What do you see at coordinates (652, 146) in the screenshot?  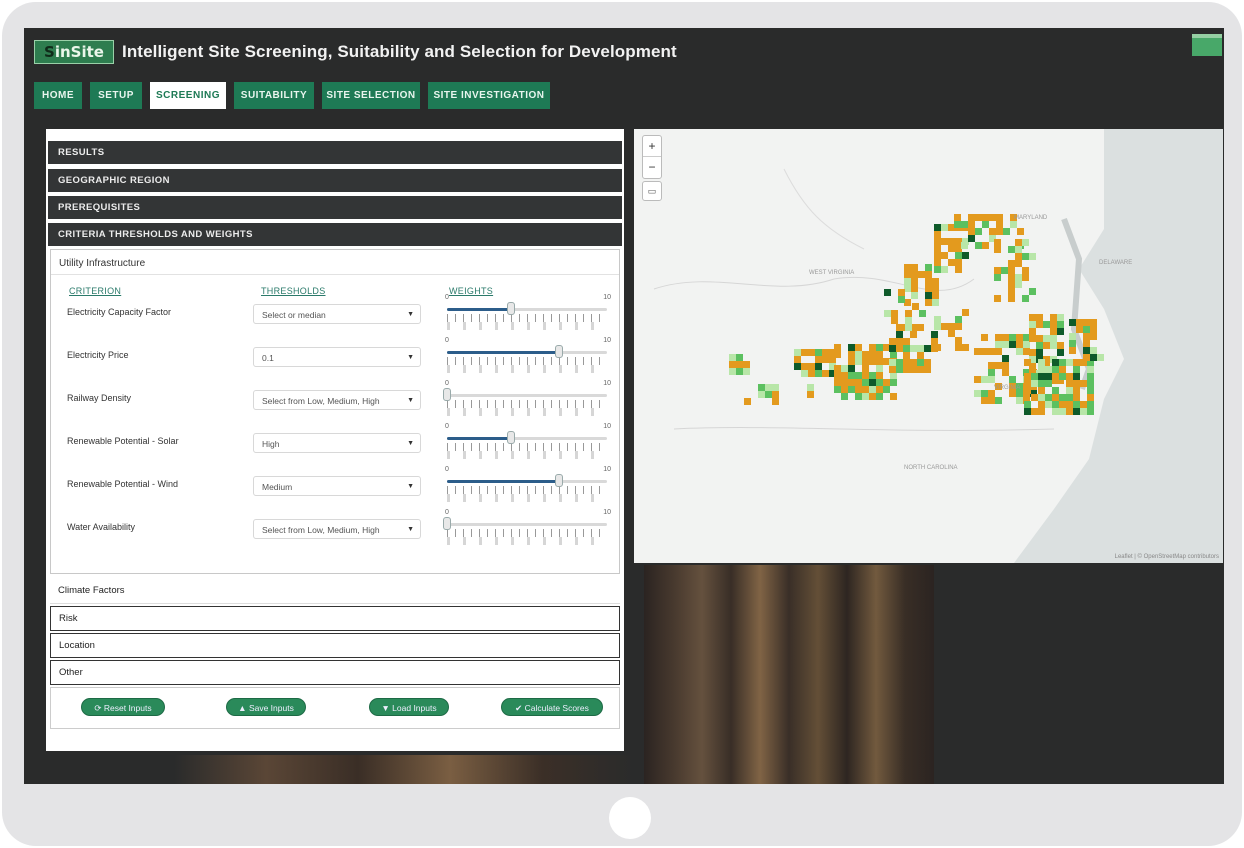 I see `zoom-in-button: +` at bounding box center [652, 146].